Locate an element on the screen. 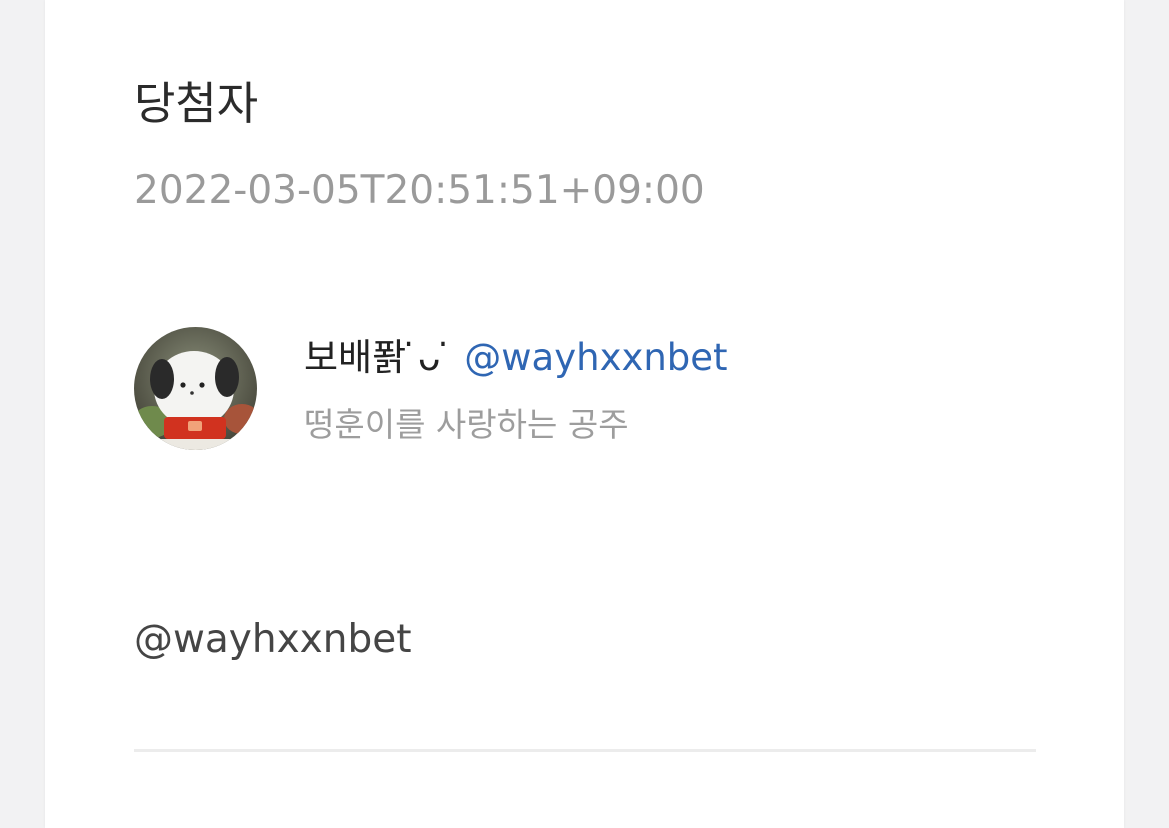  mention-text: @wayhxxnbet is located at coordinates (273, 639).